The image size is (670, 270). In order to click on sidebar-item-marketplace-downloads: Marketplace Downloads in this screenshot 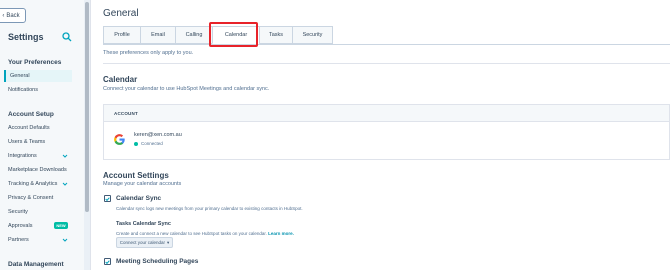, I will do `click(40, 170)`.